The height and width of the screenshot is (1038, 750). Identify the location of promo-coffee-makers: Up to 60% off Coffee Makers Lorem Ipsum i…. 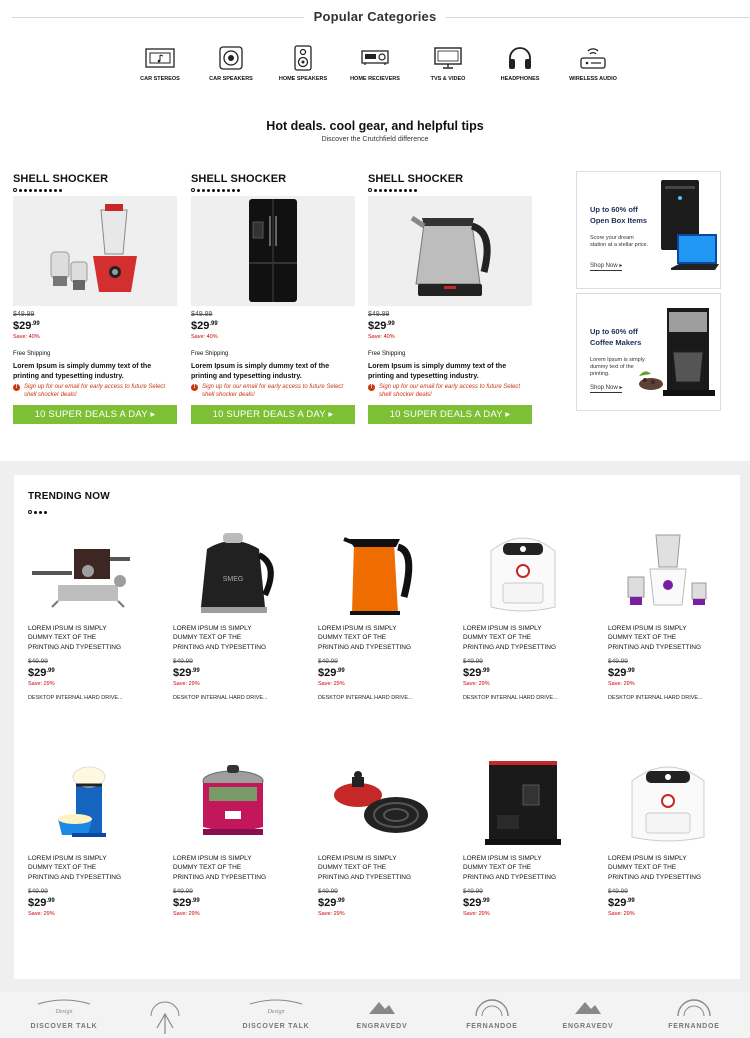
(648, 352).